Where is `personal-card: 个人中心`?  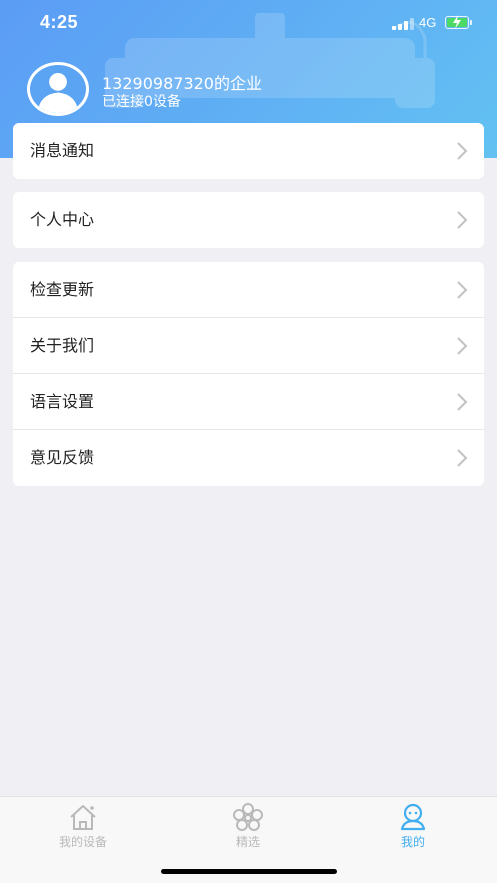
personal-card: 个人中心 is located at coordinates (248, 220).